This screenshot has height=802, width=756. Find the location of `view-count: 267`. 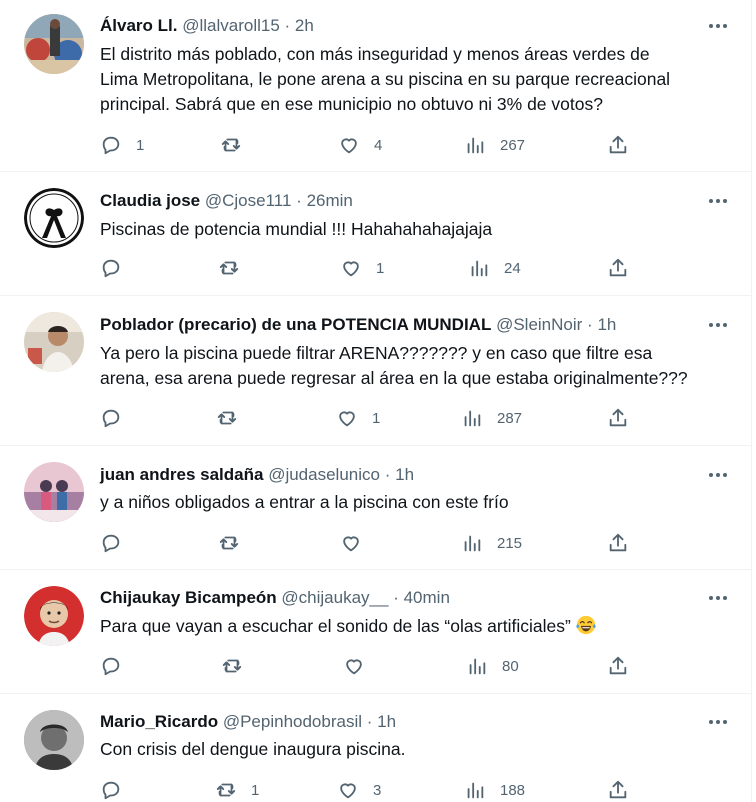

view-count: 267 is located at coordinates (513, 145).